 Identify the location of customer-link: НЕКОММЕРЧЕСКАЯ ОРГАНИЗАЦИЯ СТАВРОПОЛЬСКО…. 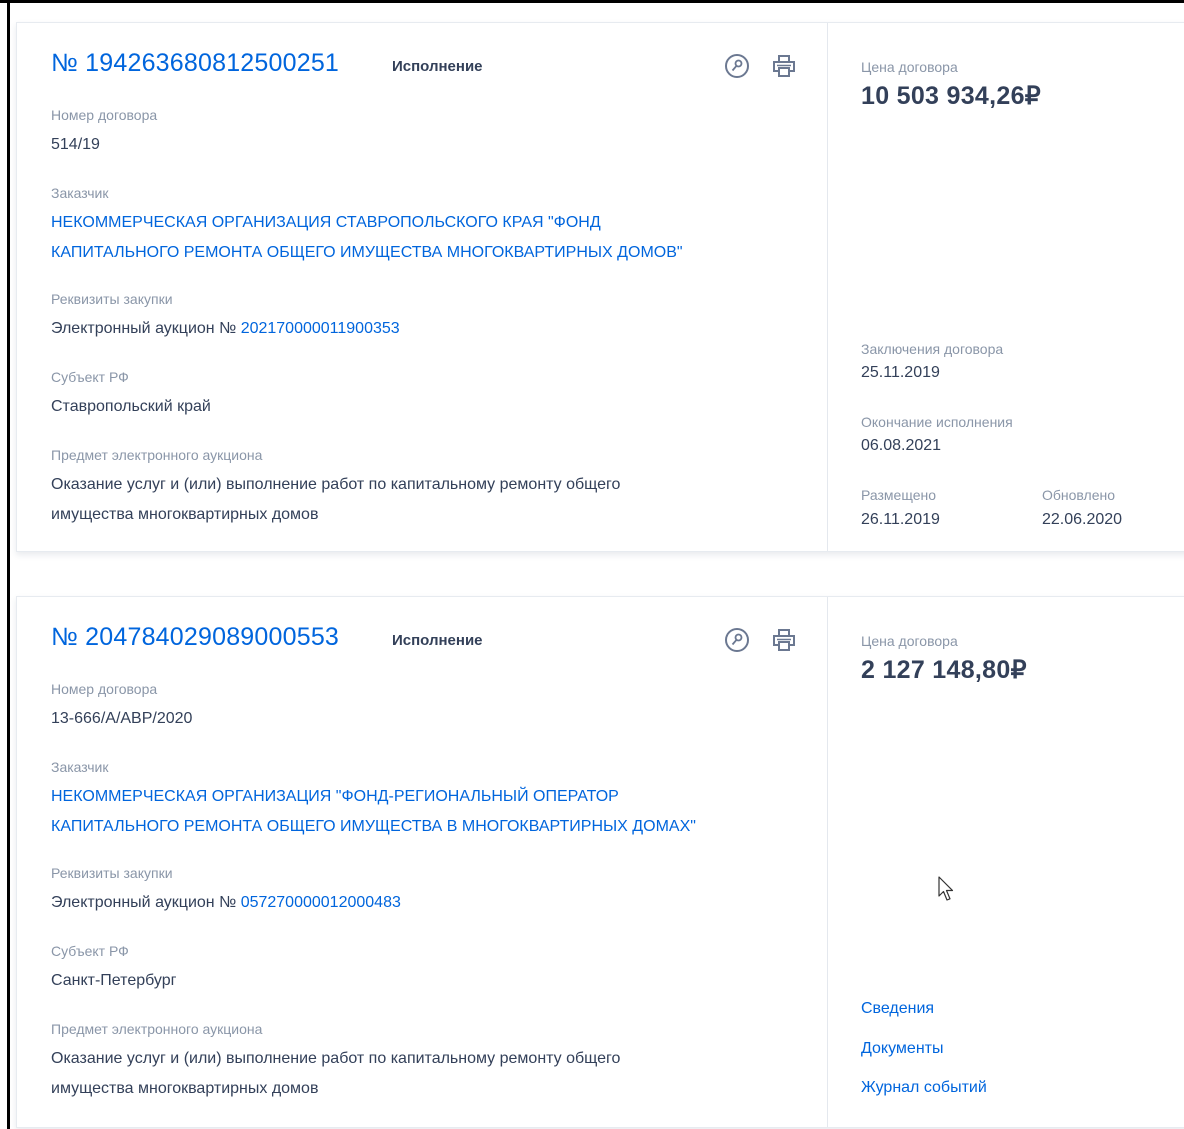
(431, 238).